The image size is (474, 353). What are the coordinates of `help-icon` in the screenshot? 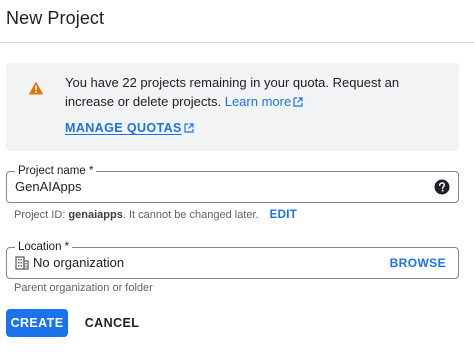 It's located at (442, 187).